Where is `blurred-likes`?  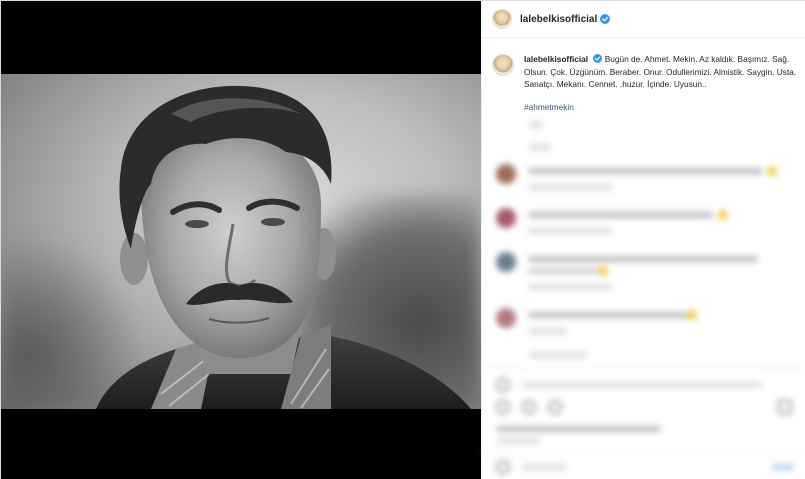 blurred-likes is located at coordinates (578, 429).